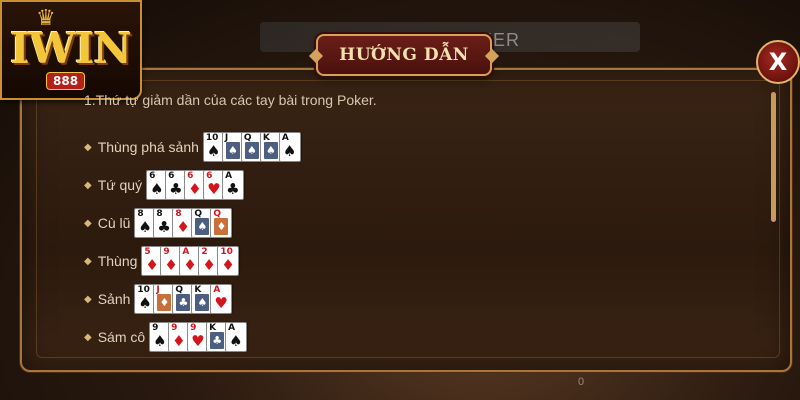 The height and width of the screenshot is (400, 800). I want to click on hand-name: Thùng, so click(117, 261).